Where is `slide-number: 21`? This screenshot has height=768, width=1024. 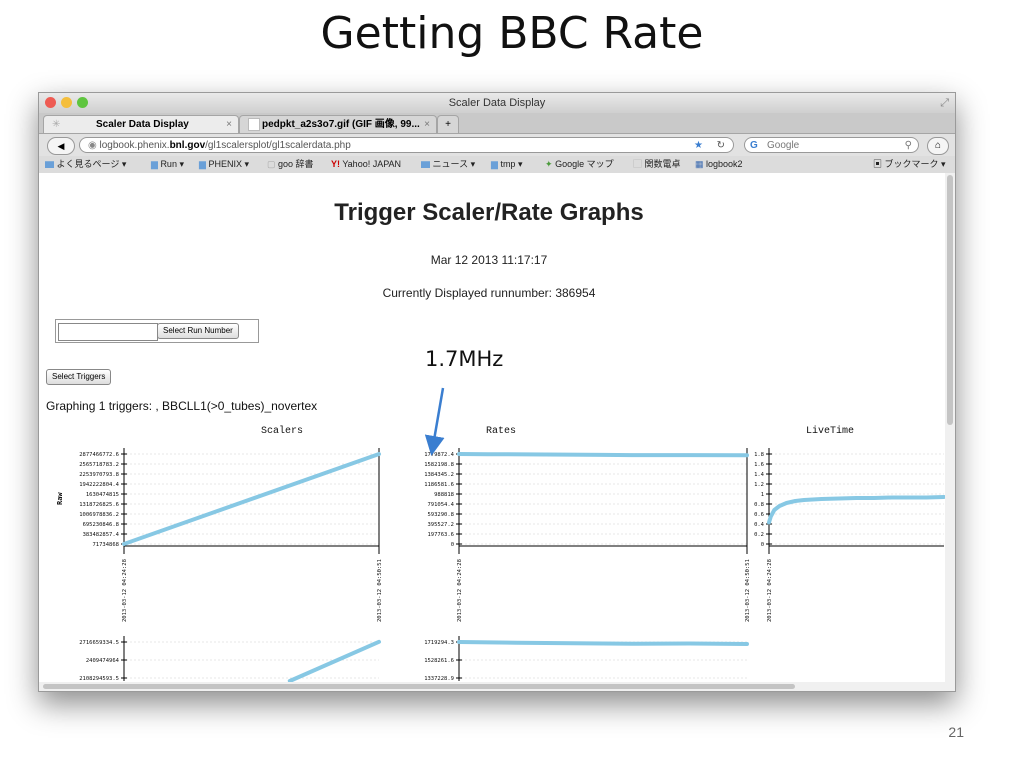
slide-number: 21 is located at coordinates (956, 732).